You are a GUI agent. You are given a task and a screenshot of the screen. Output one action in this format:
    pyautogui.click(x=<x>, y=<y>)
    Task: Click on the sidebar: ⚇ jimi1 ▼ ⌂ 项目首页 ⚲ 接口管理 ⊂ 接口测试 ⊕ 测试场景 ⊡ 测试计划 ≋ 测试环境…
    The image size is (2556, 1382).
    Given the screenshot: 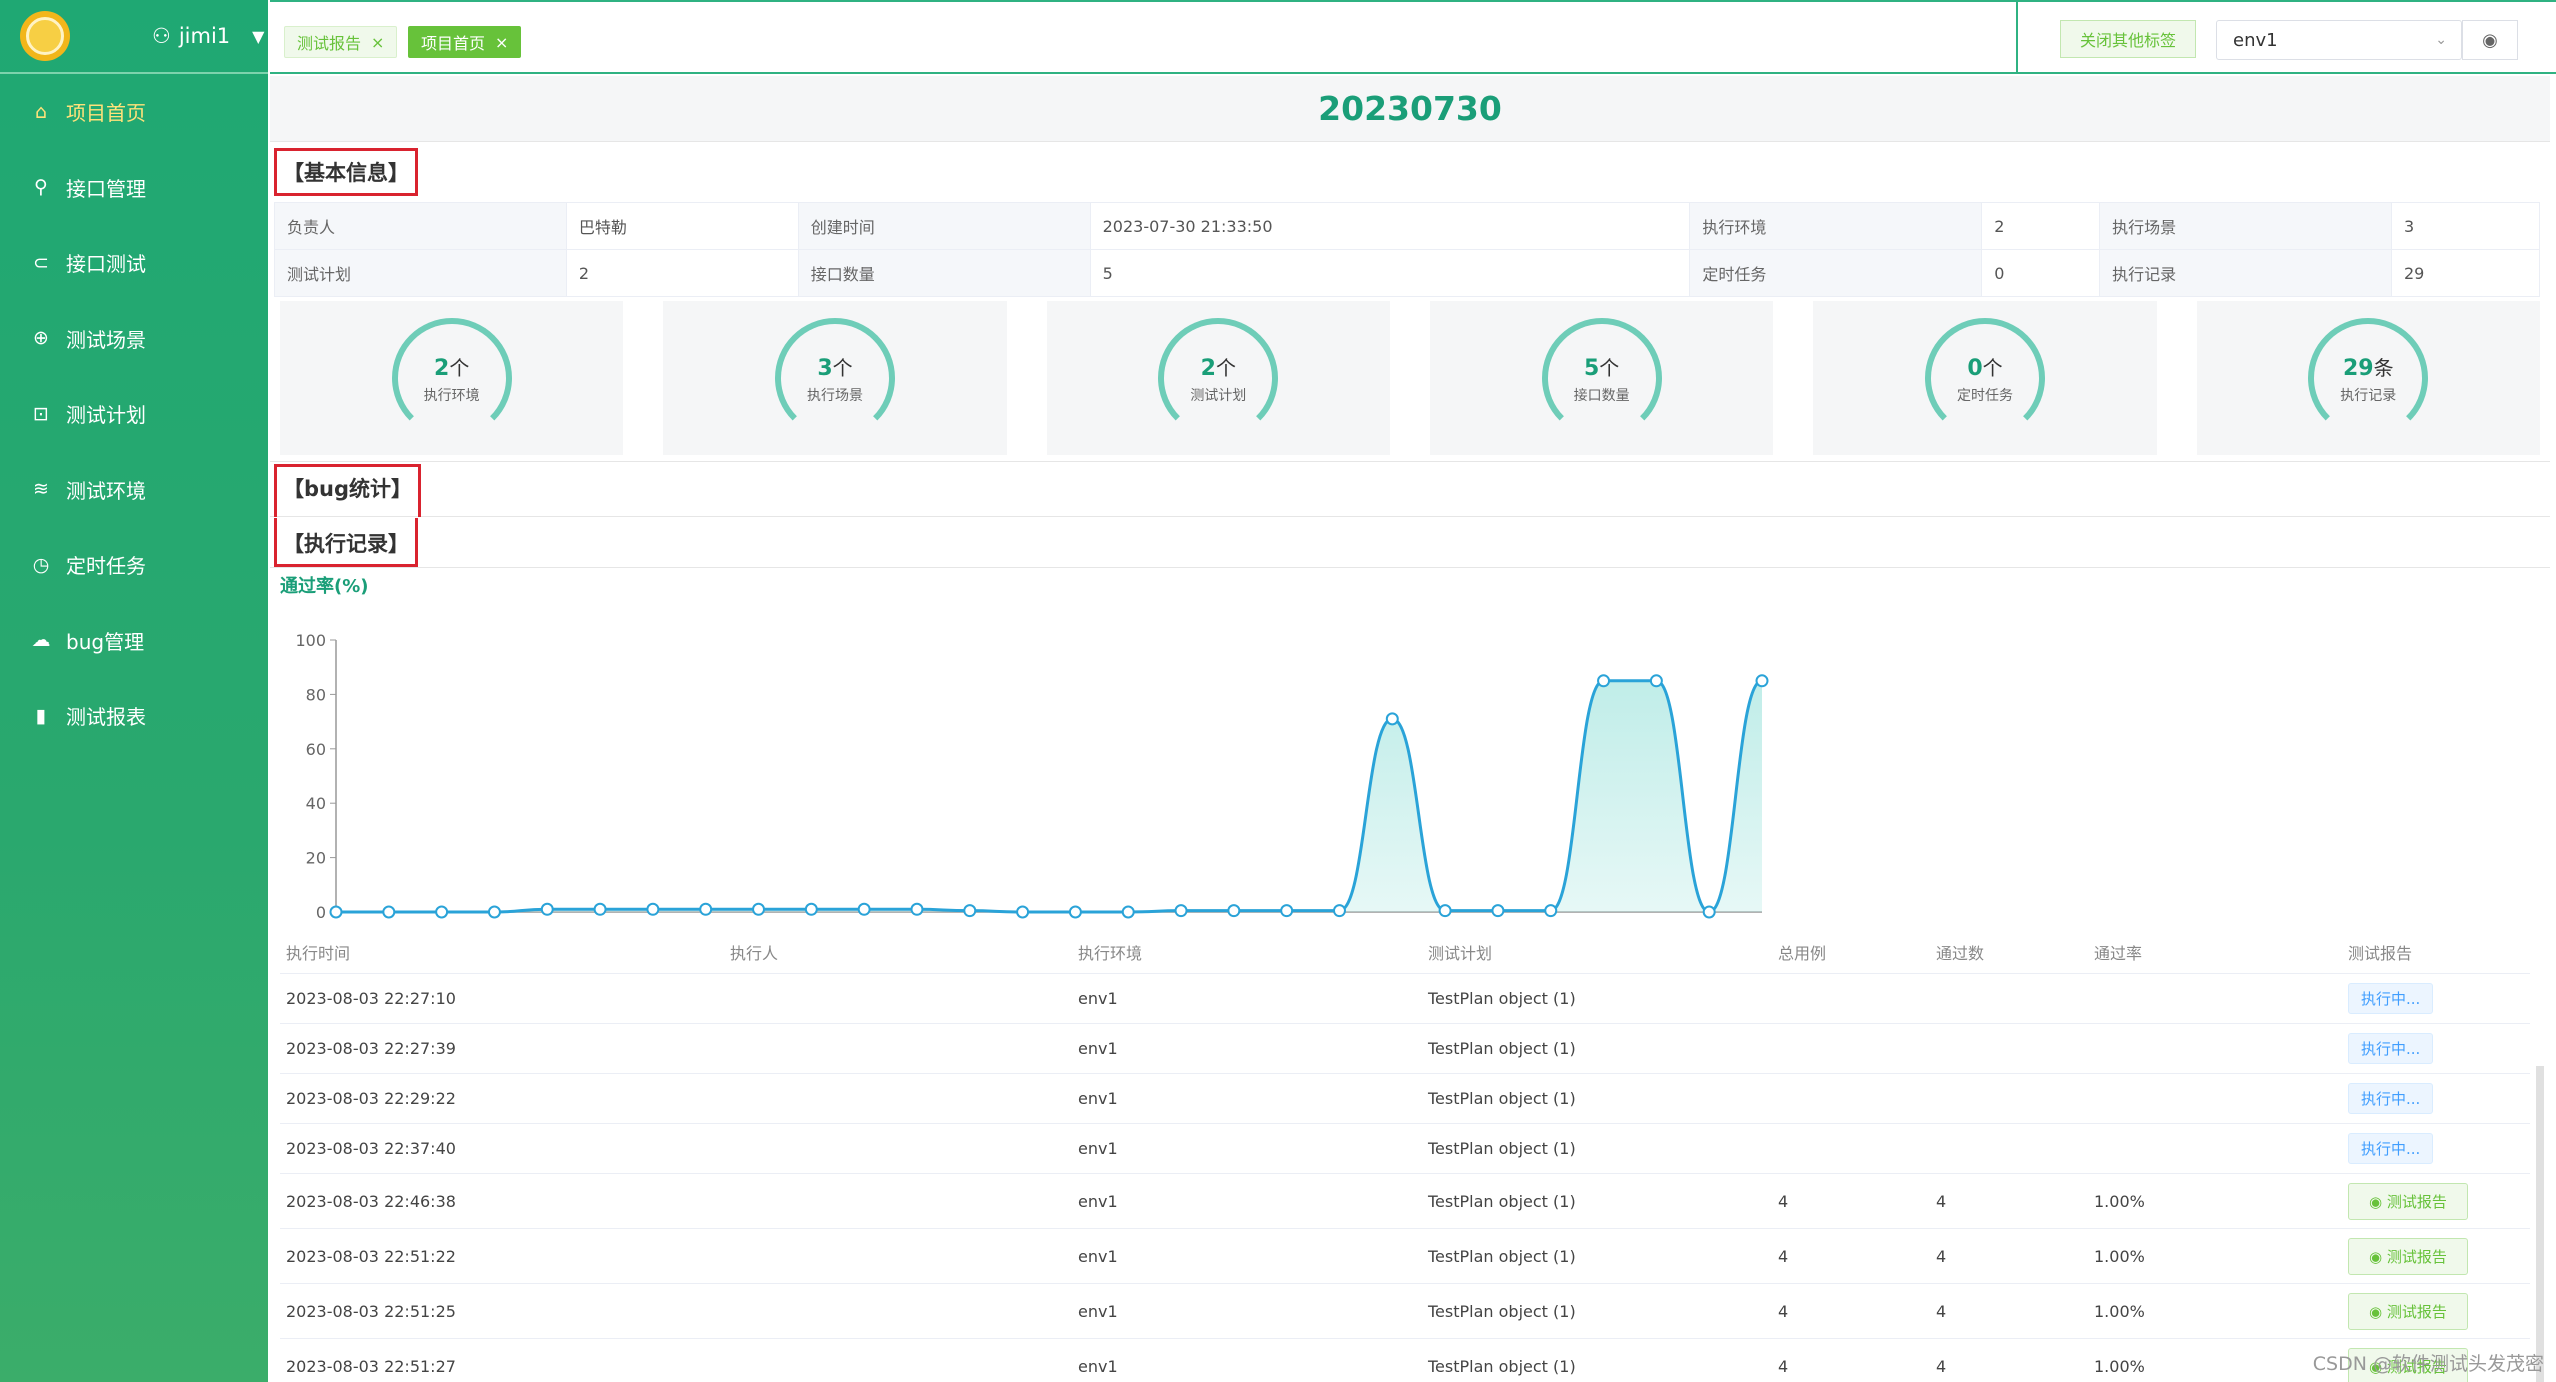 What is the action you would take?
    pyautogui.click(x=134, y=691)
    